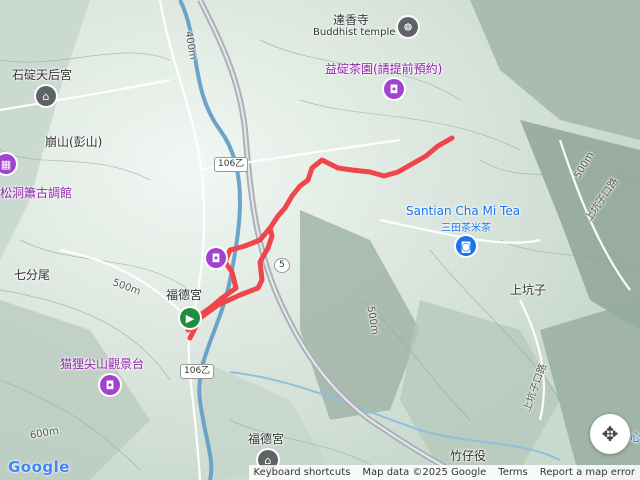 Image resolution: width=640 pixels, height=480 pixels. Describe the element at coordinates (466, 246) in the screenshot. I see `shopping-bag-icon: ◙` at that location.